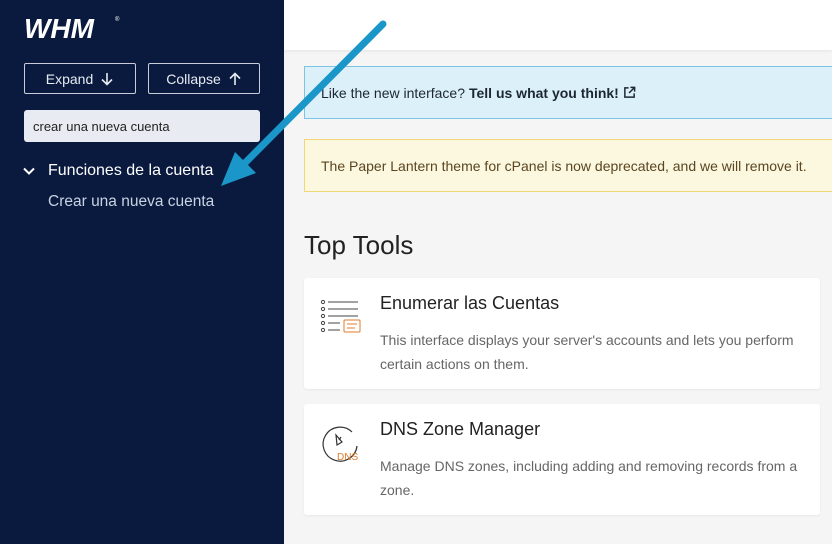 The image size is (832, 544). I want to click on dns-icon: DNS, so click(340, 444).